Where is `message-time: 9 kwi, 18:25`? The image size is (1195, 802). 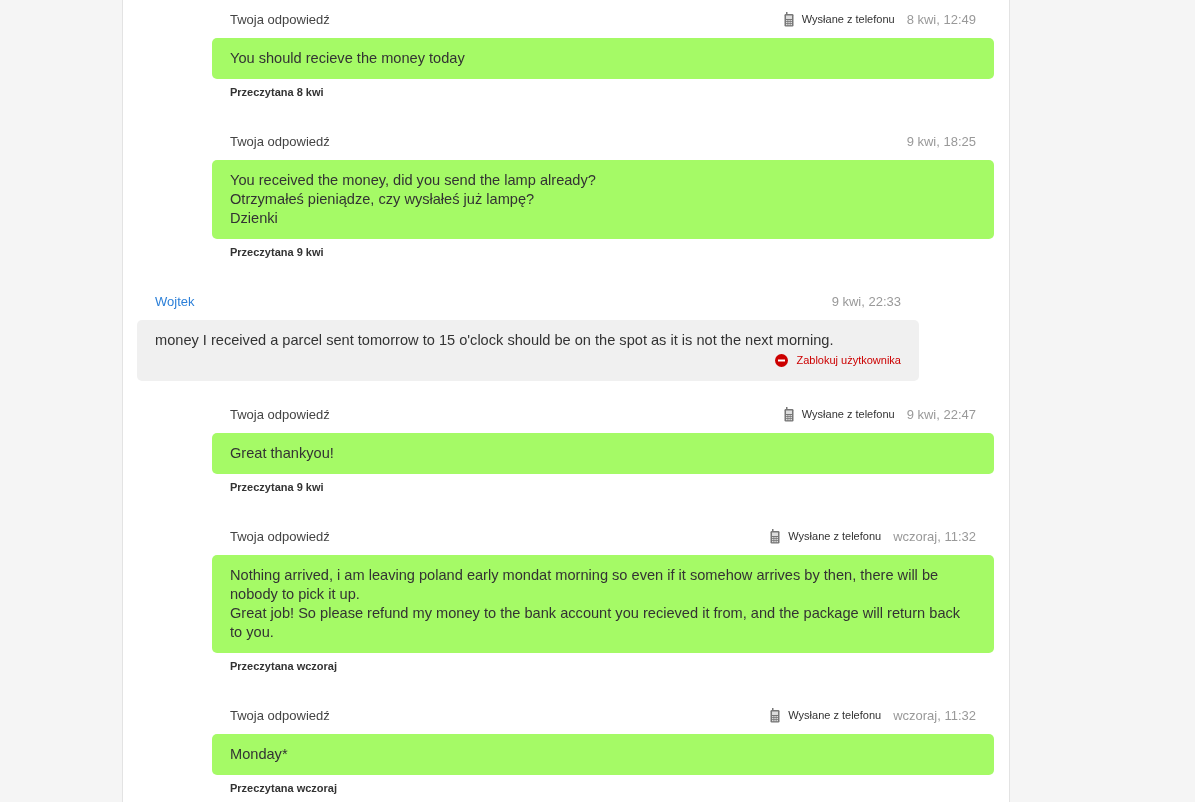
message-time: 9 kwi, 18:25 is located at coordinates (941, 141).